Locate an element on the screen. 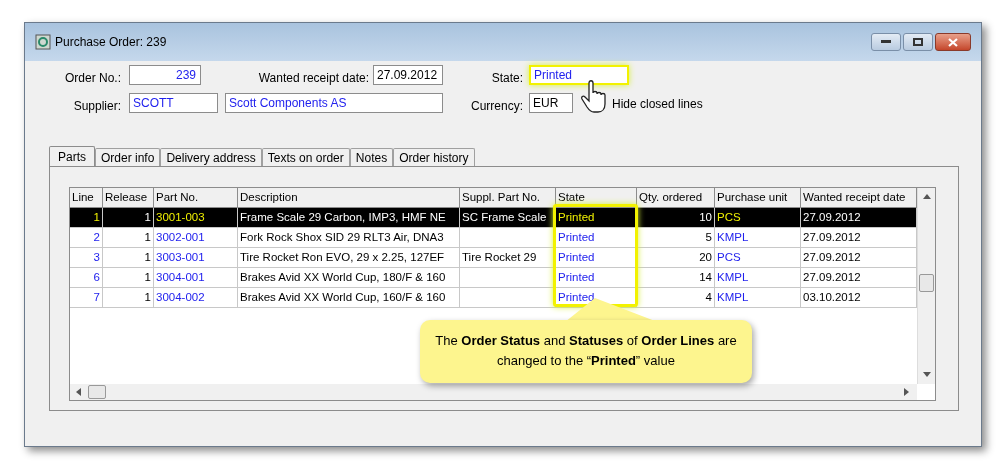  minimize-button is located at coordinates (886, 42).